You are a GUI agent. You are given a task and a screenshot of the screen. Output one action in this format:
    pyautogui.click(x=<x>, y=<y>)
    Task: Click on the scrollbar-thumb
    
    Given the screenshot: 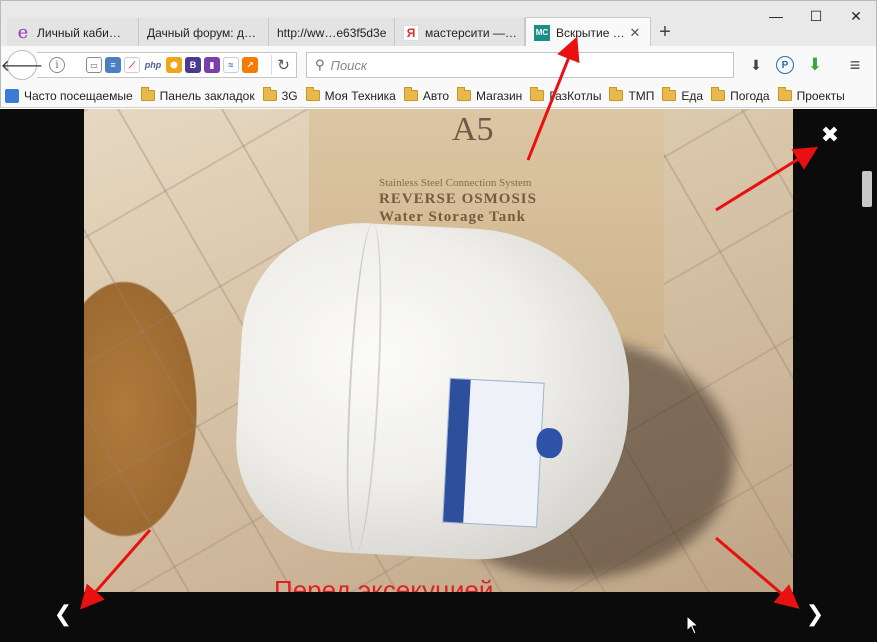 What is the action you would take?
    pyautogui.click(x=867, y=189)
    